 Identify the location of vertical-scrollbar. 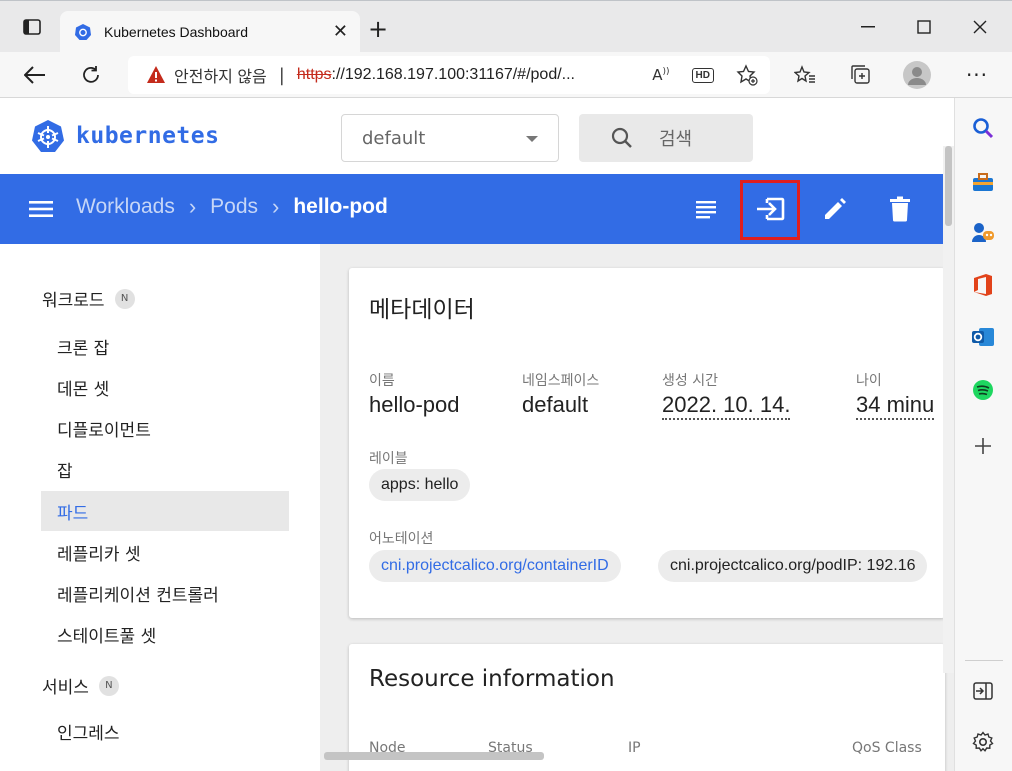
(948, 409).